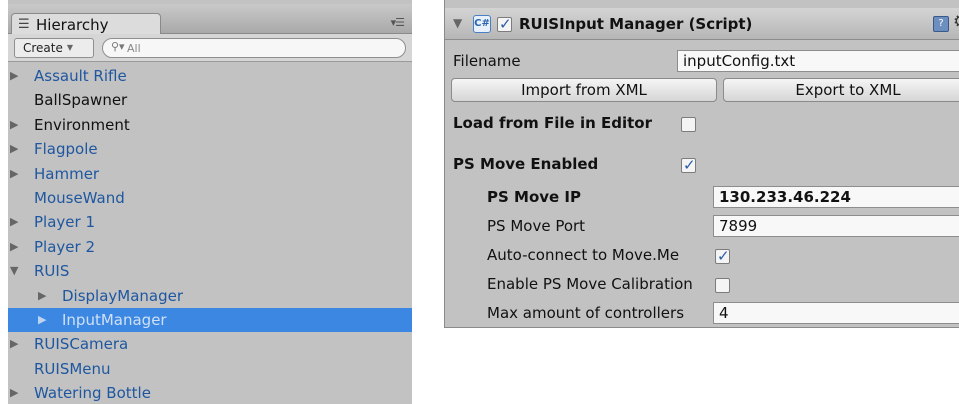 The height and width of the screenshot is (404, 959). I want to click on hierarchy-item: RUISMenu, so click(210, 369).